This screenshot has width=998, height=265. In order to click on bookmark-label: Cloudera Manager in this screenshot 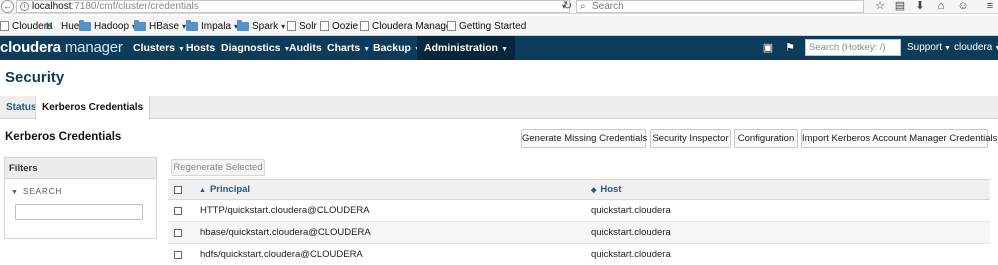, I will do `click(413, 26)`.